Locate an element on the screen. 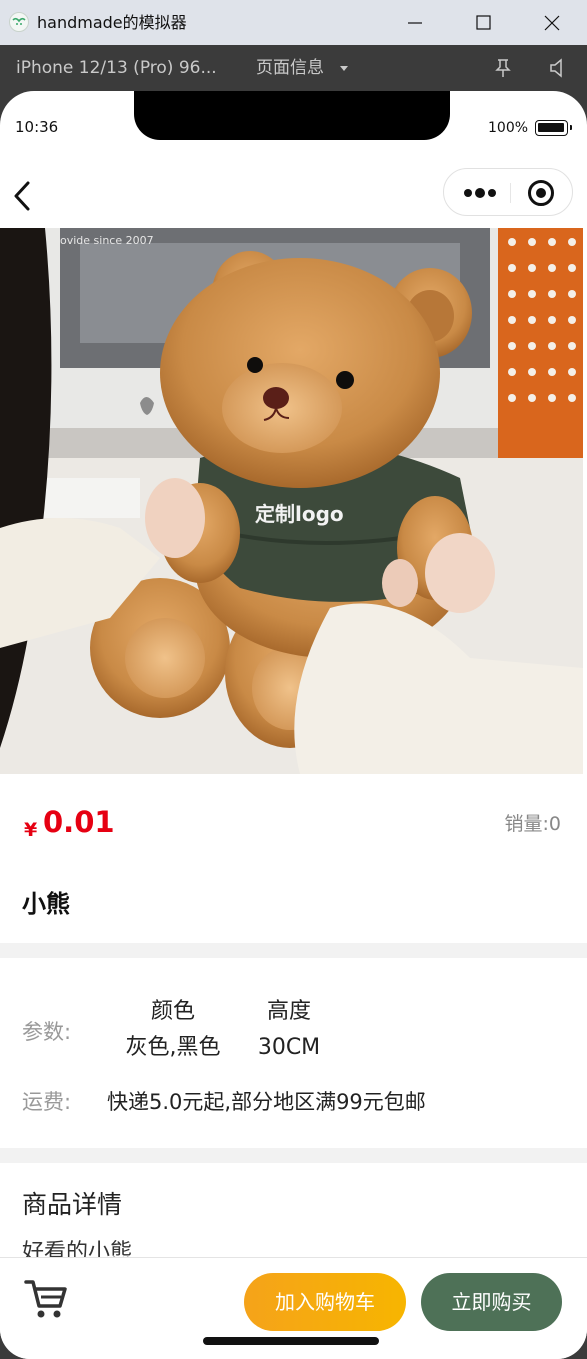  capsule-divider is located at coordinates (510, 193).